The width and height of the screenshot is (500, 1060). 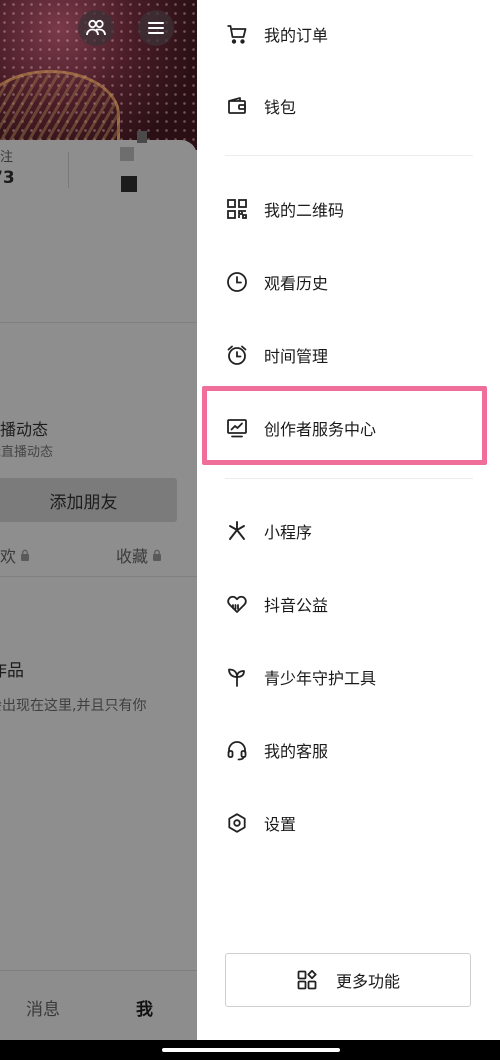 I want to click on drawer-item-label: 我的二维码, so click(x=304, y=210).